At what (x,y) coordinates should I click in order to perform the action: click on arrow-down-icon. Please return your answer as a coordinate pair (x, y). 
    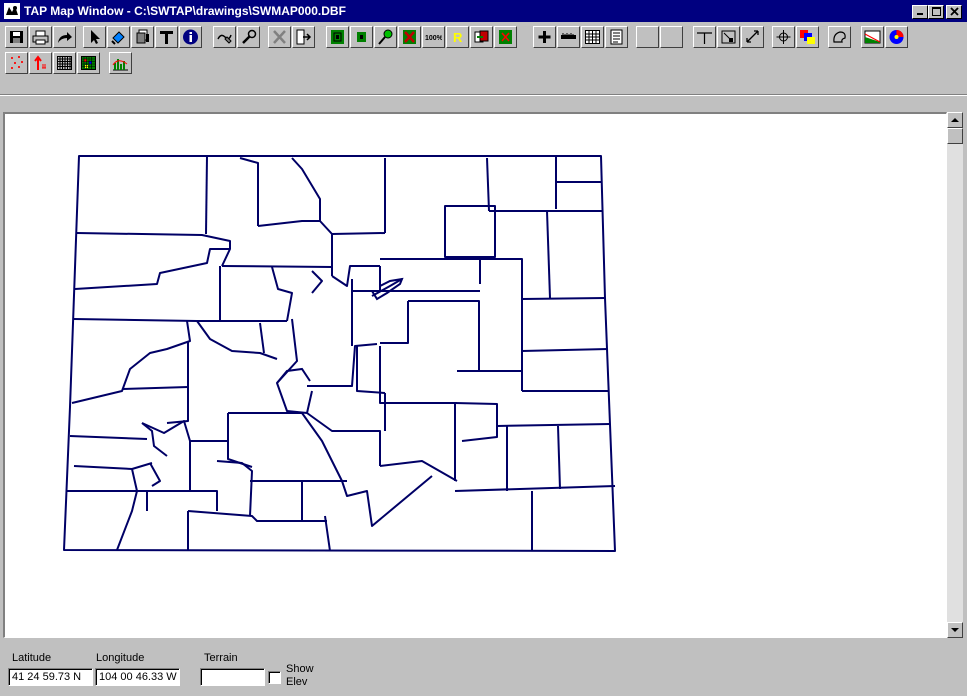
    Looking at the image, I should click on (955, 630).